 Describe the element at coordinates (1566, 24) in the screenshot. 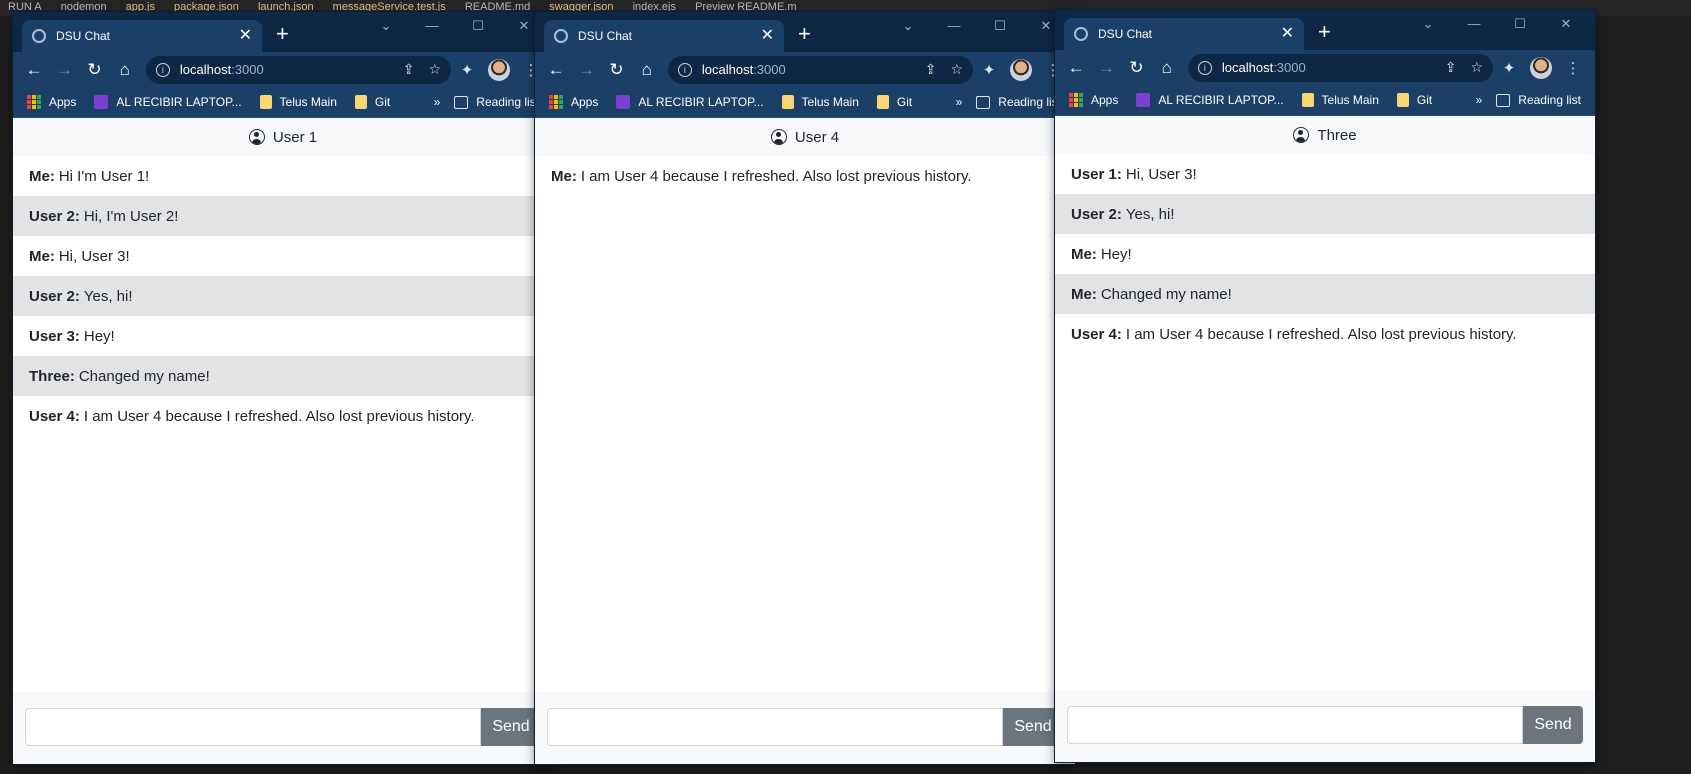

I see `close-window-icon: ✕` at that location.